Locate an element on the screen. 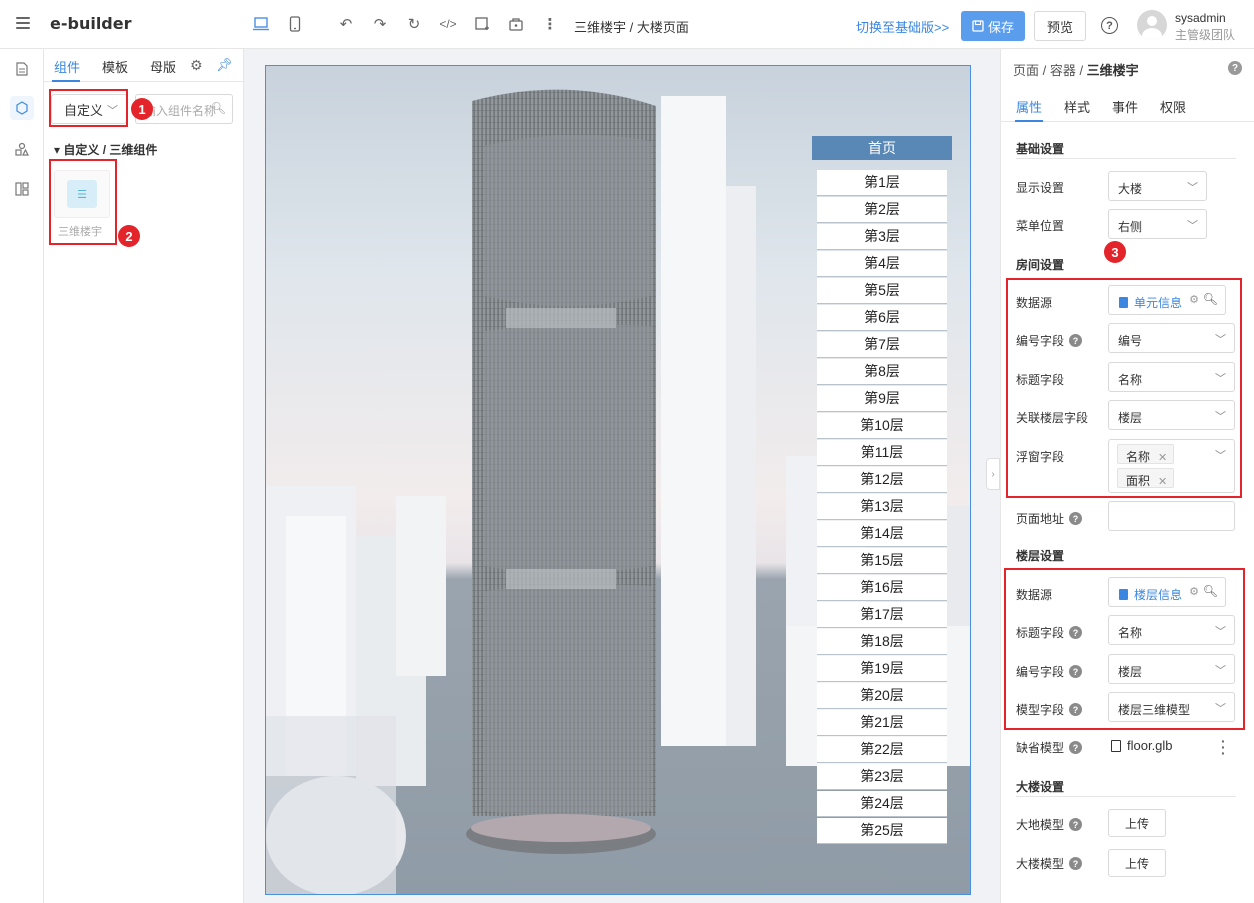 This screenshot has height=903, width=1254. undo-icon: ↶ is located at coordinates (346, 24).